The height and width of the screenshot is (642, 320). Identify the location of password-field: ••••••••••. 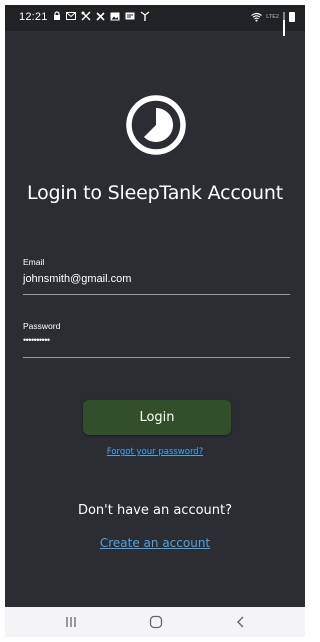
(36, 340).